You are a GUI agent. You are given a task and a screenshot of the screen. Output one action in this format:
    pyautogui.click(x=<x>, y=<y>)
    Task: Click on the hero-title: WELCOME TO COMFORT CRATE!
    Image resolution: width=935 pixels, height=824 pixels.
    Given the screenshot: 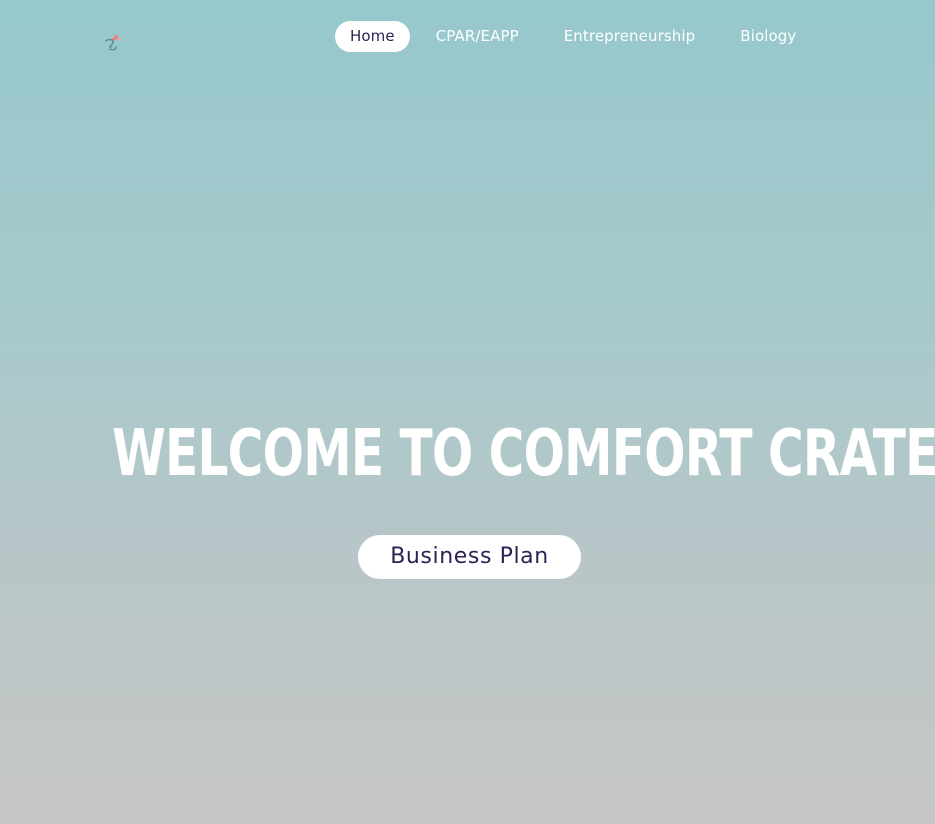 What is the action you would take?
    pyautogui.click(x=523, y=454)
    